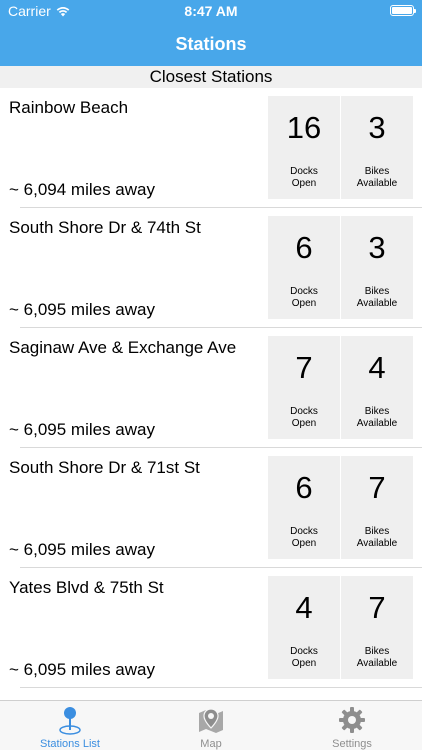  Describe the element at coordinates (352, 744) in the screenshot. I see `tab-label: Settings` at that location.